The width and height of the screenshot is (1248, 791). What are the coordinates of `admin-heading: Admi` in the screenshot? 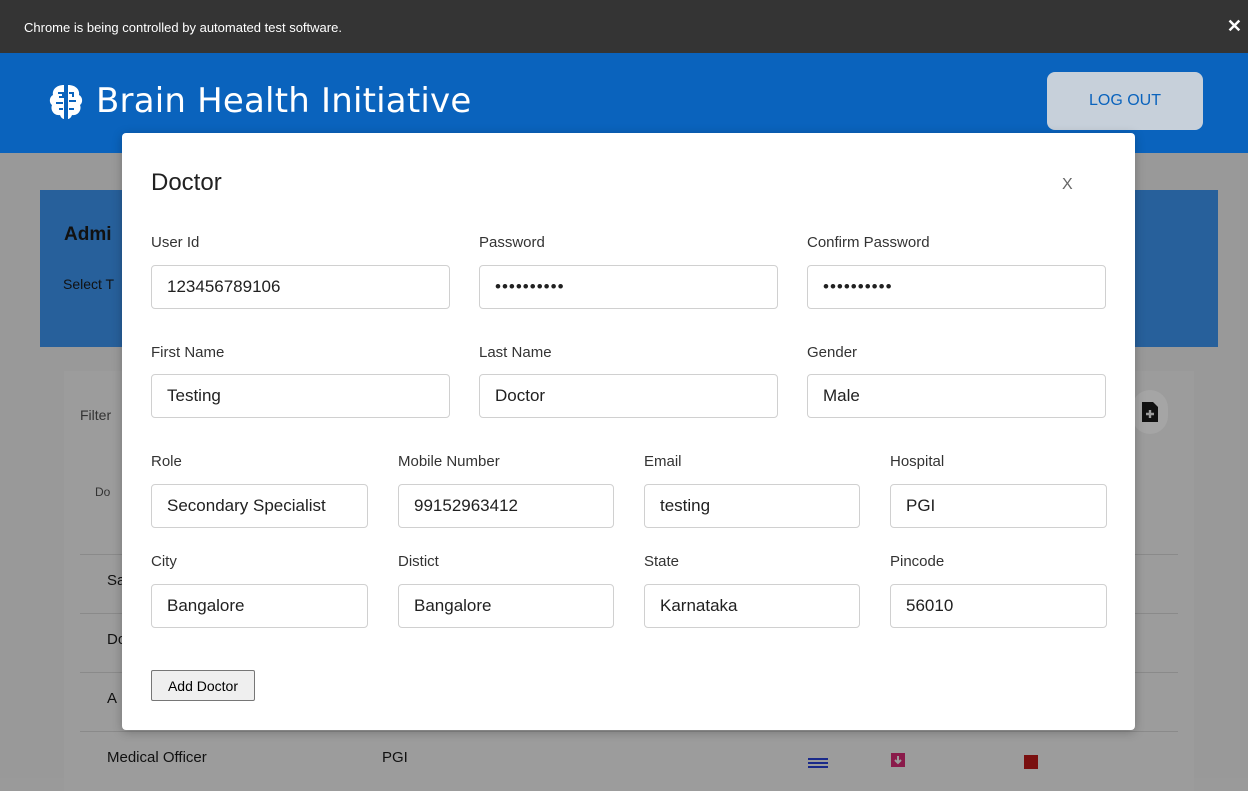 It's located at (88, 234).